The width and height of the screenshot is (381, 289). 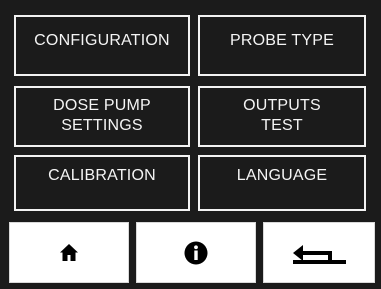 I want to click on dose-pump-settings-button: DOSE PUMP SETTINGS, so click(x=102, y=116).